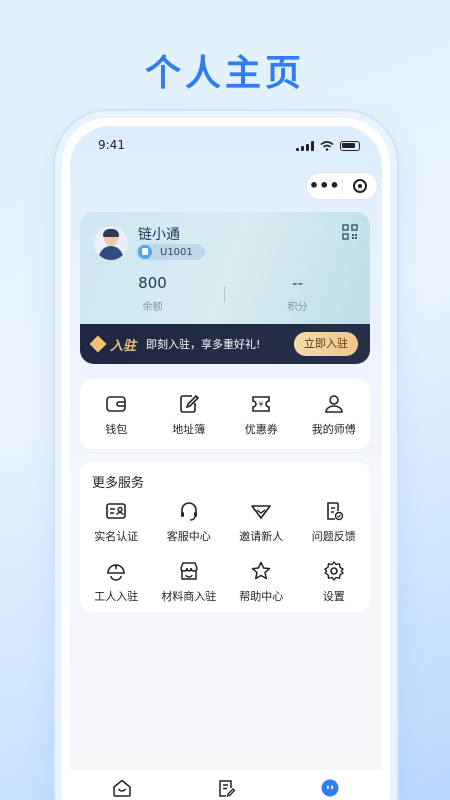  Describe the element at coordinates (330, 788) in the screenshot. I see `profile-icon` at that location.